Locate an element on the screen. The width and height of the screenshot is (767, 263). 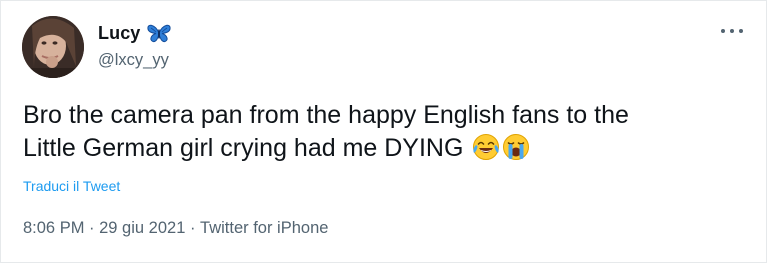
avatar is located at coordinates (53, 47).